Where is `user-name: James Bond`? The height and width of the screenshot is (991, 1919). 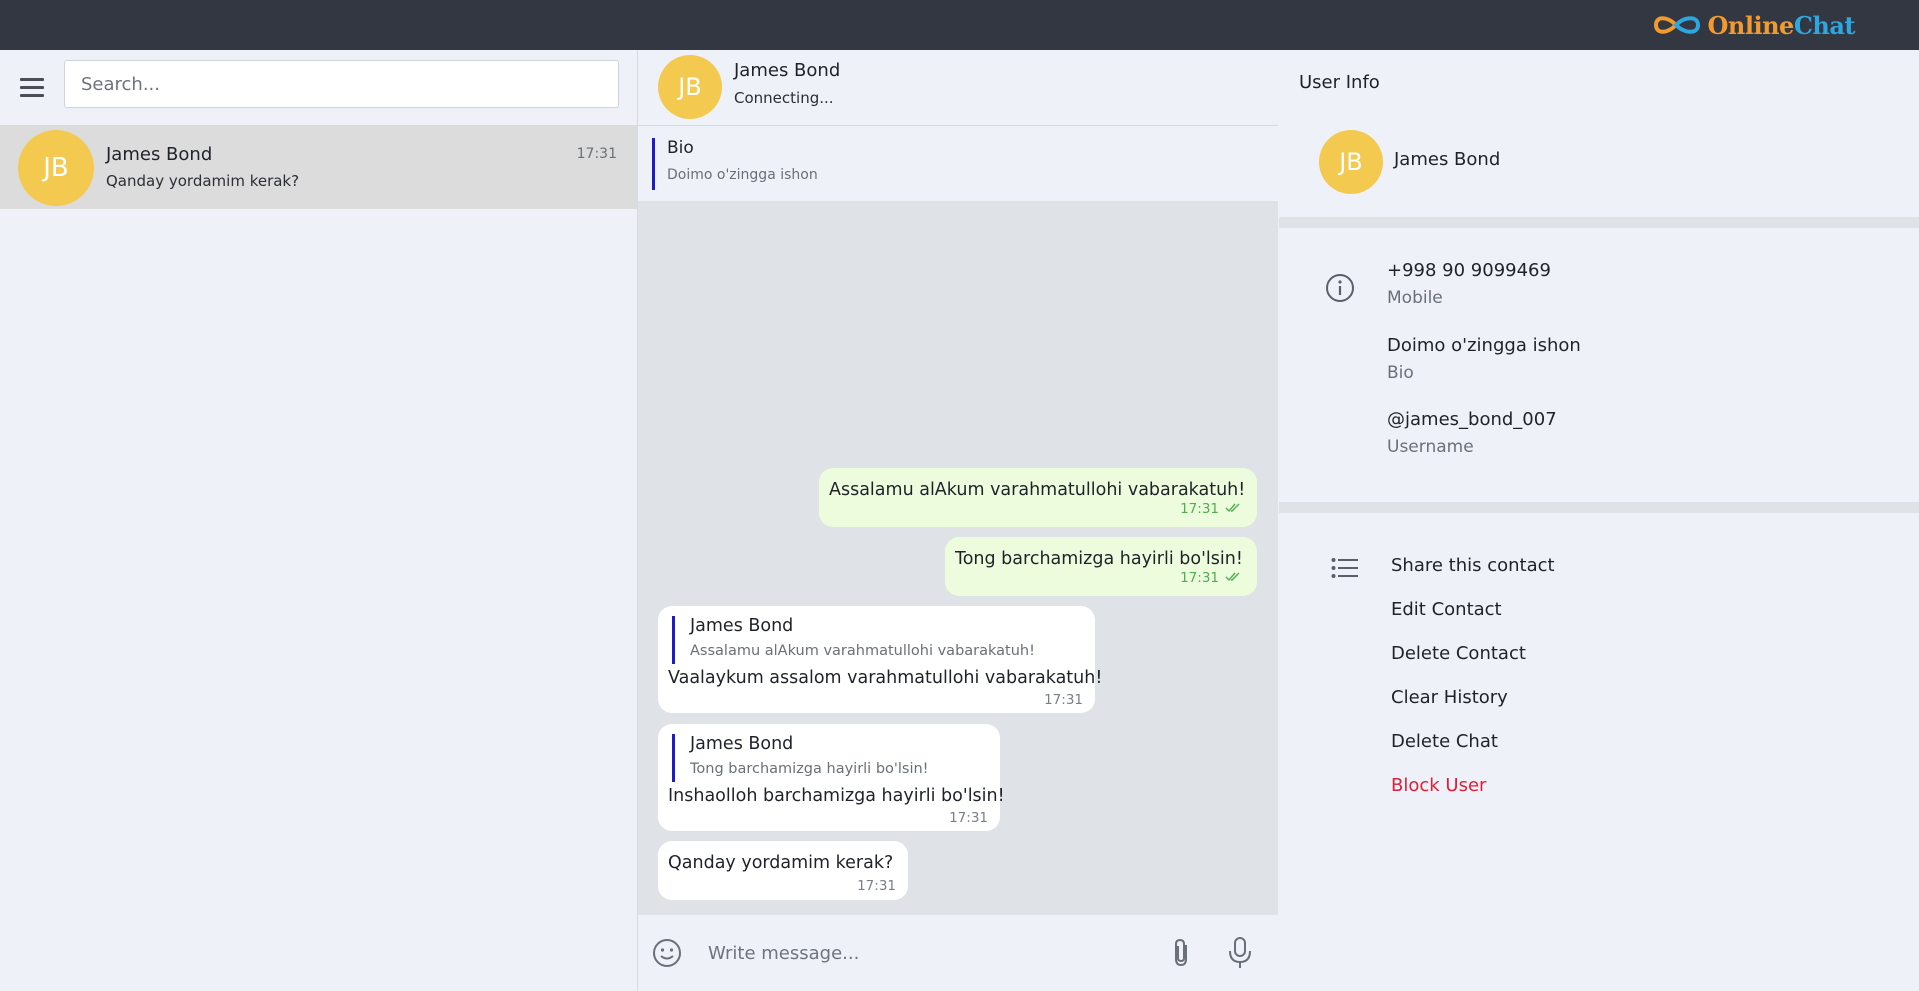 user-name: James Bond is located at coordinates (1447, 159).